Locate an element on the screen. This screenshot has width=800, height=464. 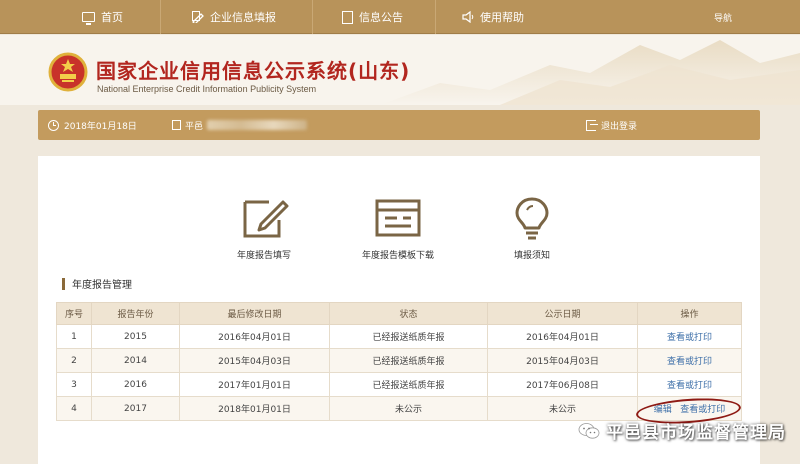
enterprise-name: 平邑 is located at coordinates (240, 125).